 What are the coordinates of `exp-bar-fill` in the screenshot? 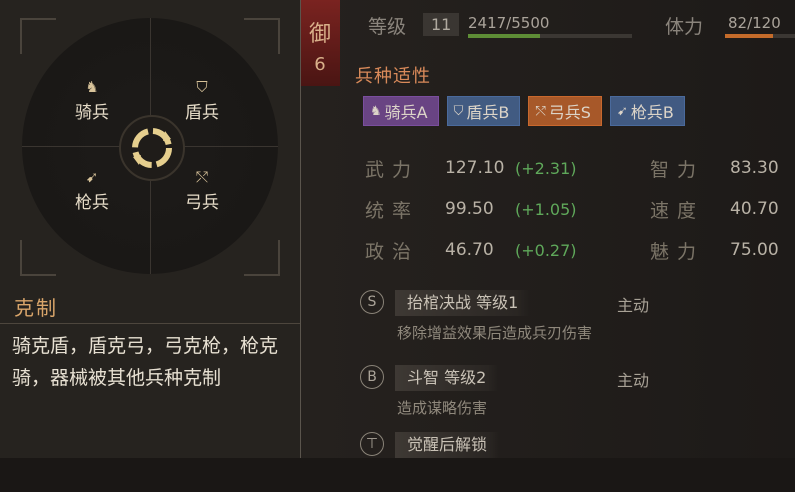 It's located at (504, 36).